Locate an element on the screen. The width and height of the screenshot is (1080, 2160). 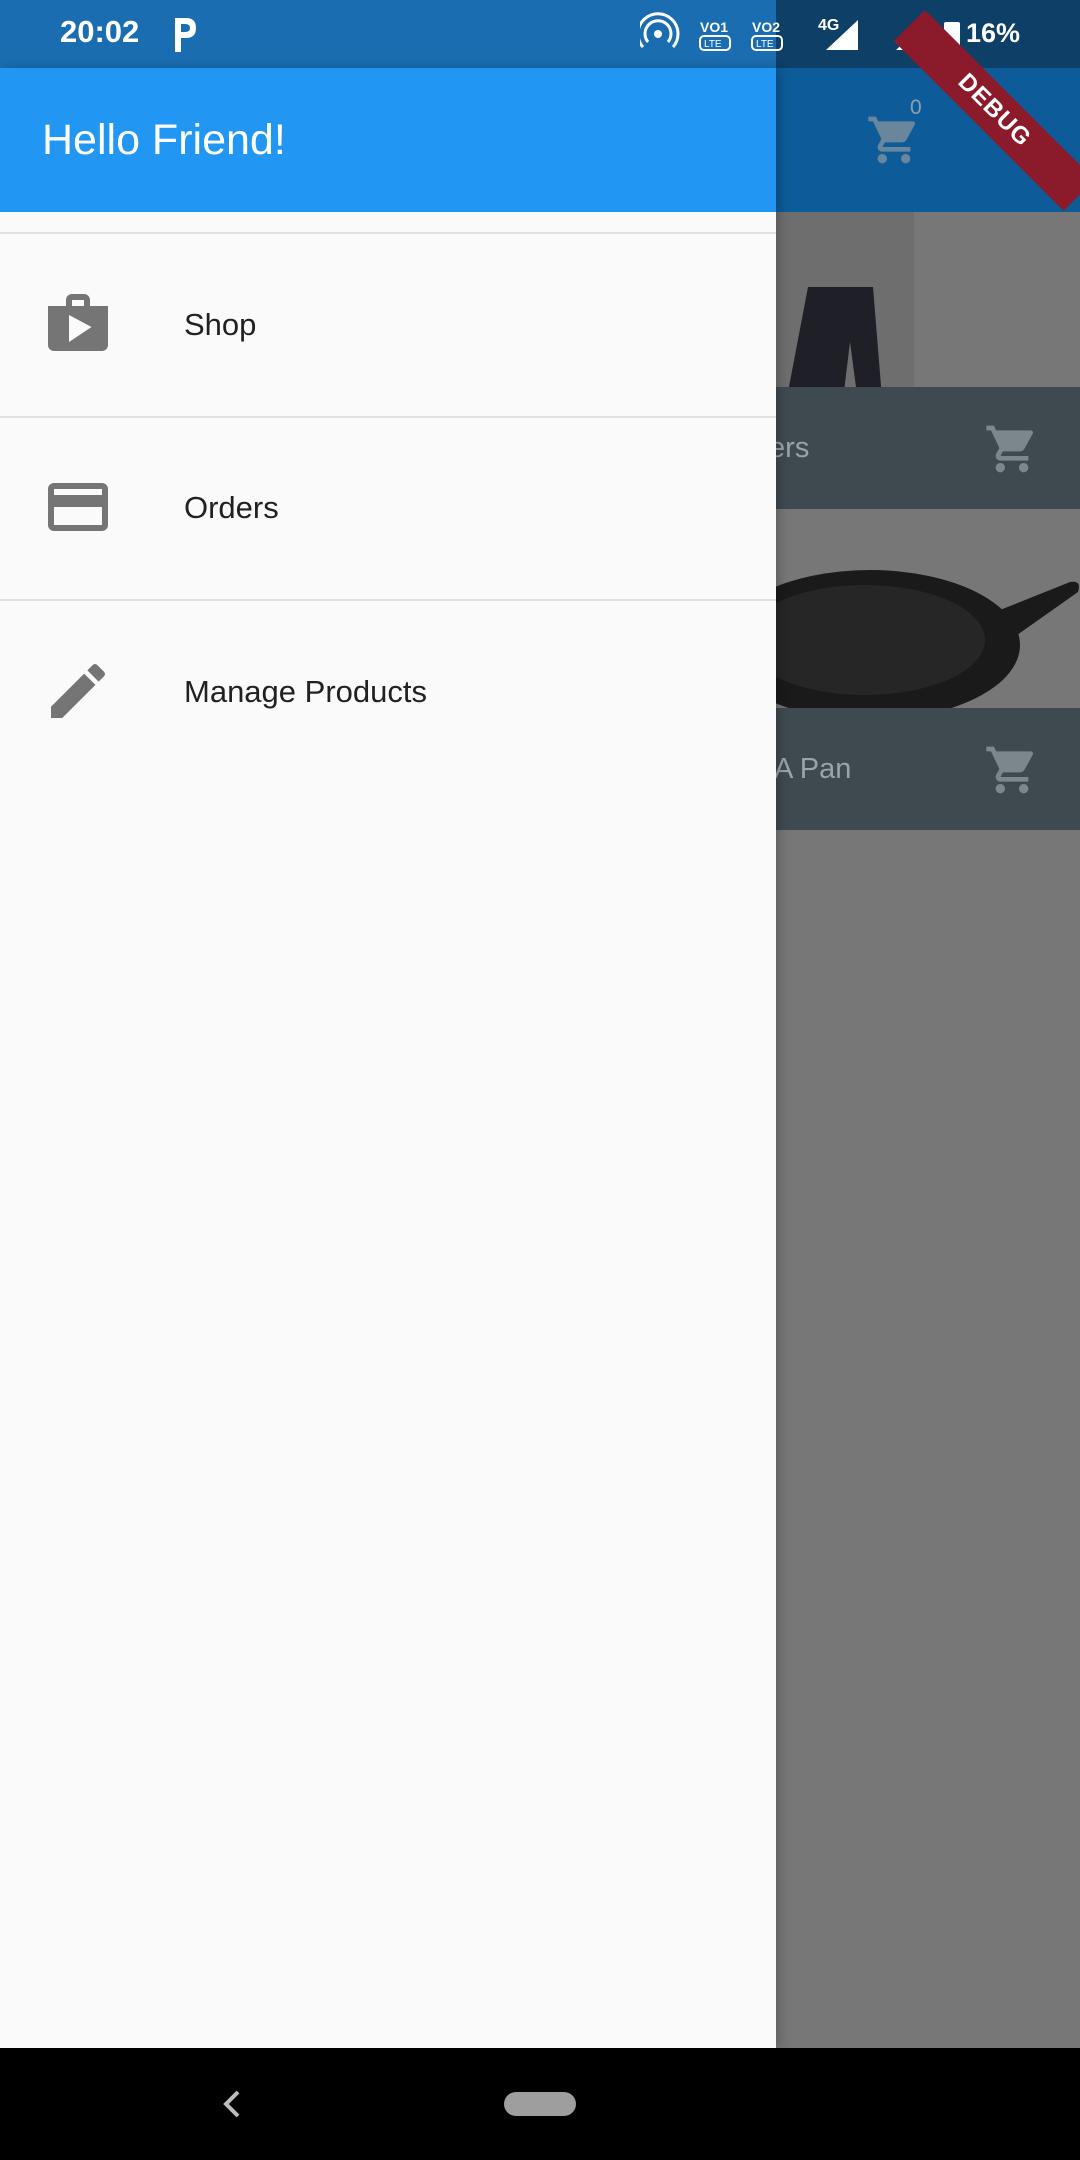
drawer-item-orders: Orders is located at coordinates (388, 508).